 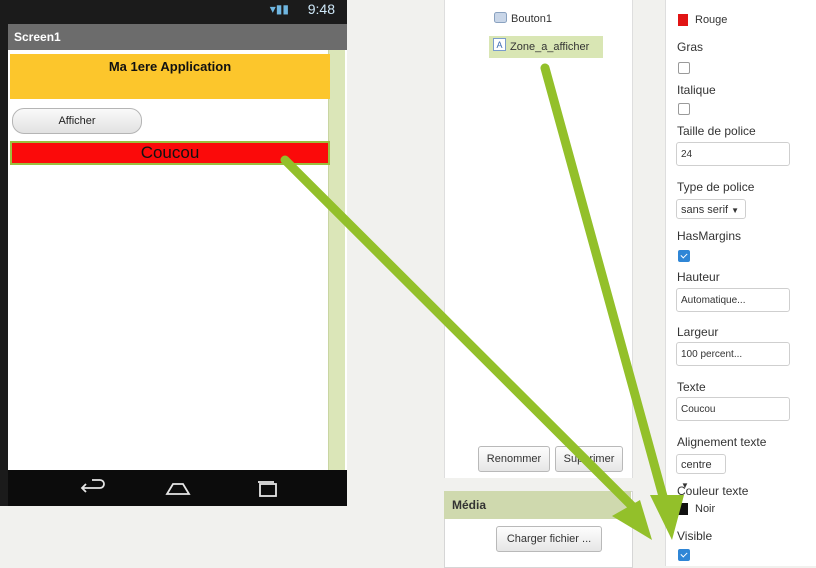 What do you see at coordinates (469, 505) in the screenshot?
I see `media-title: Média` at bounding box center [469, 505].